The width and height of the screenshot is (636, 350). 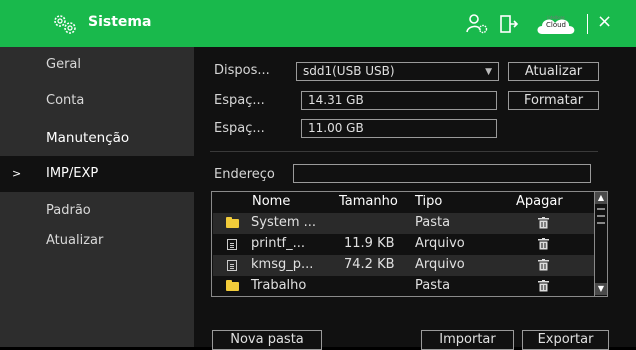 I want to click on title-bar: Sistema intelbras Cloud ×, so click(x=318, y=23).